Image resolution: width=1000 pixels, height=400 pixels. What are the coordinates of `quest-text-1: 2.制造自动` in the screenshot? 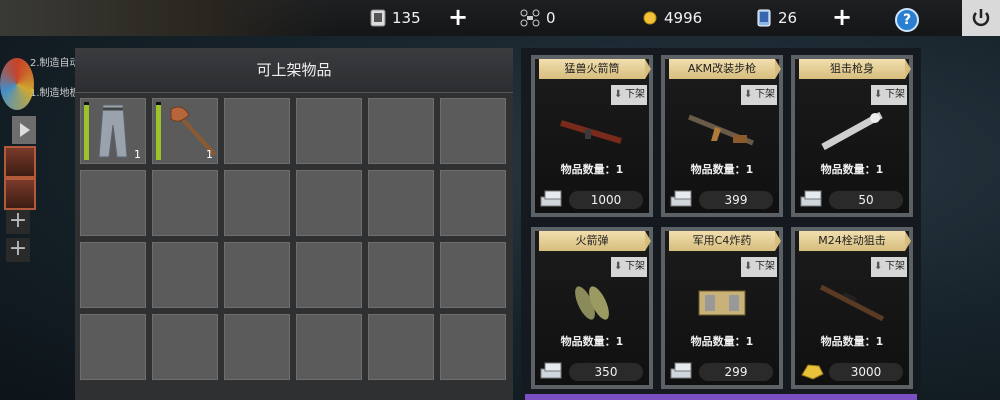 It's located at (55, 61).